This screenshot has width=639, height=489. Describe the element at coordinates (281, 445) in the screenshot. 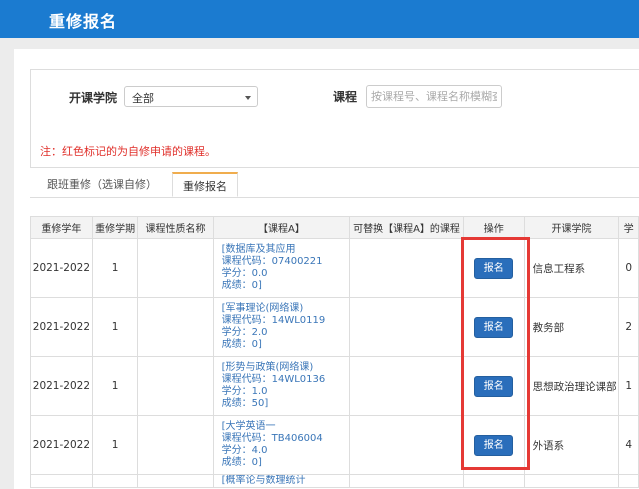

I see `cell-course-a: [大学英语一 课程代码：TB406004 学分：4.0 成绩：0]` at that location.